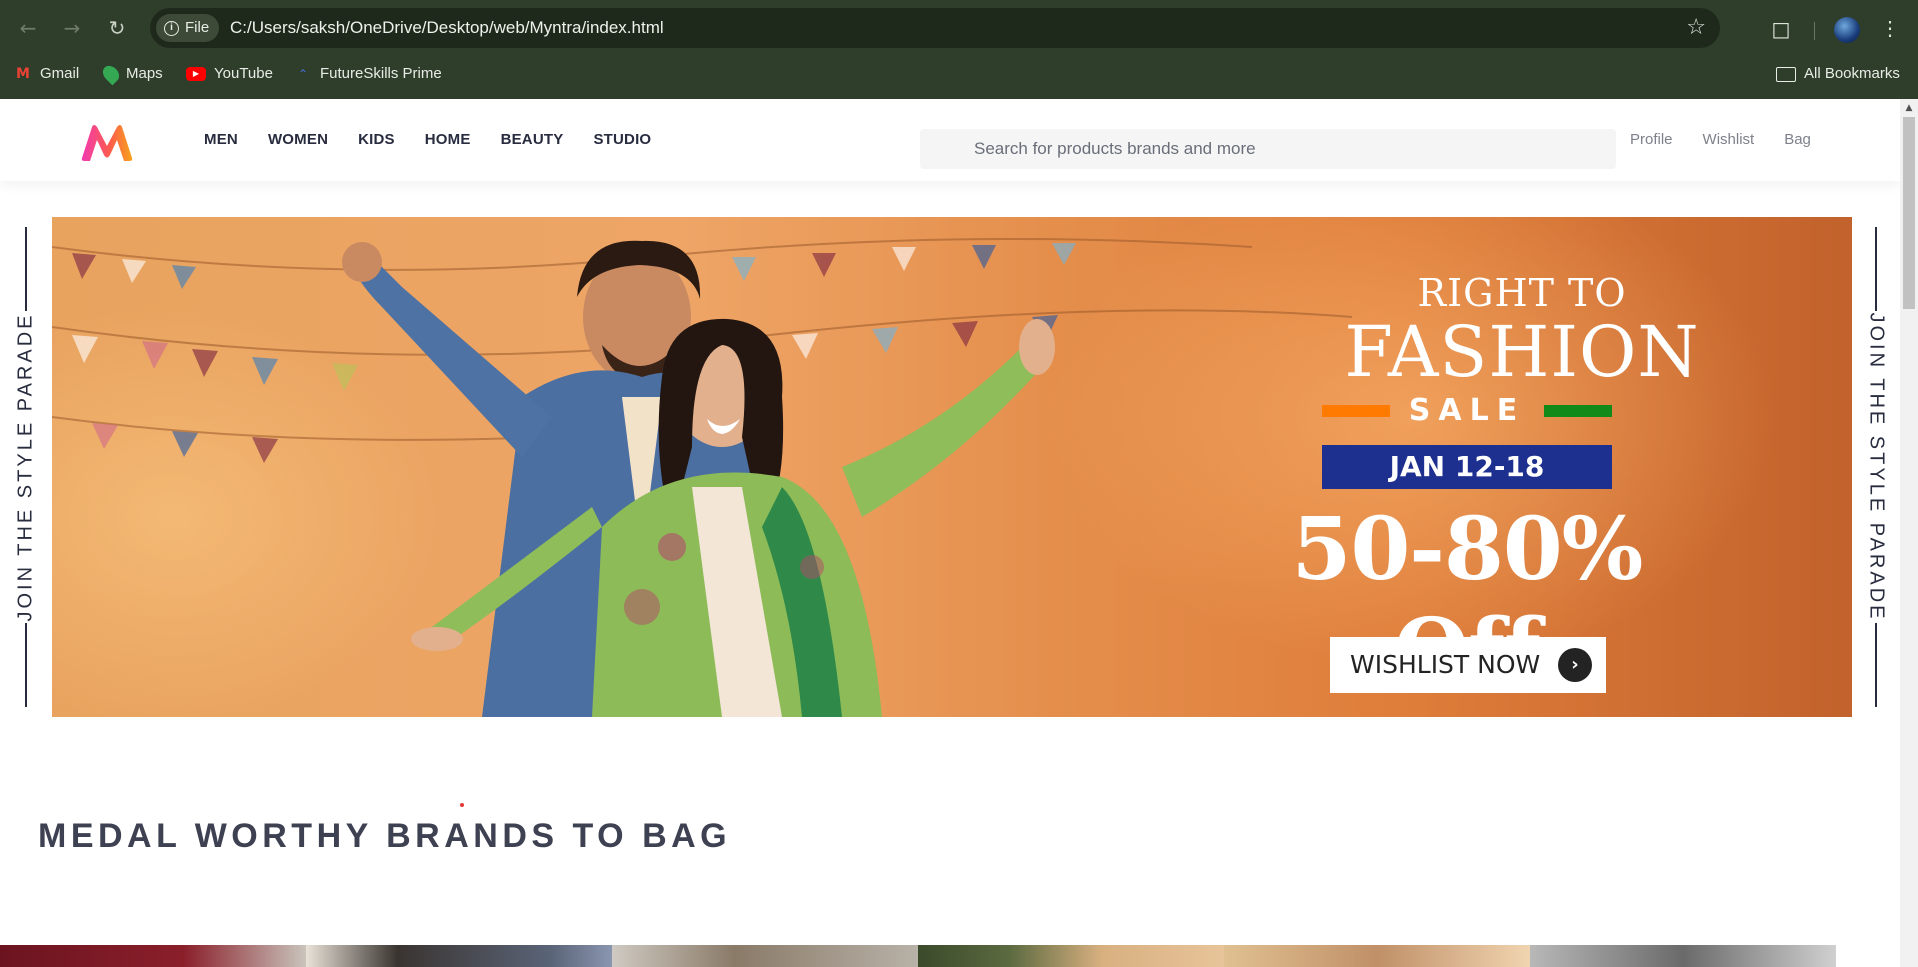 This screenshot has height=967, width=1918. I want to click on toolbar-divider, so click(1814, 31).